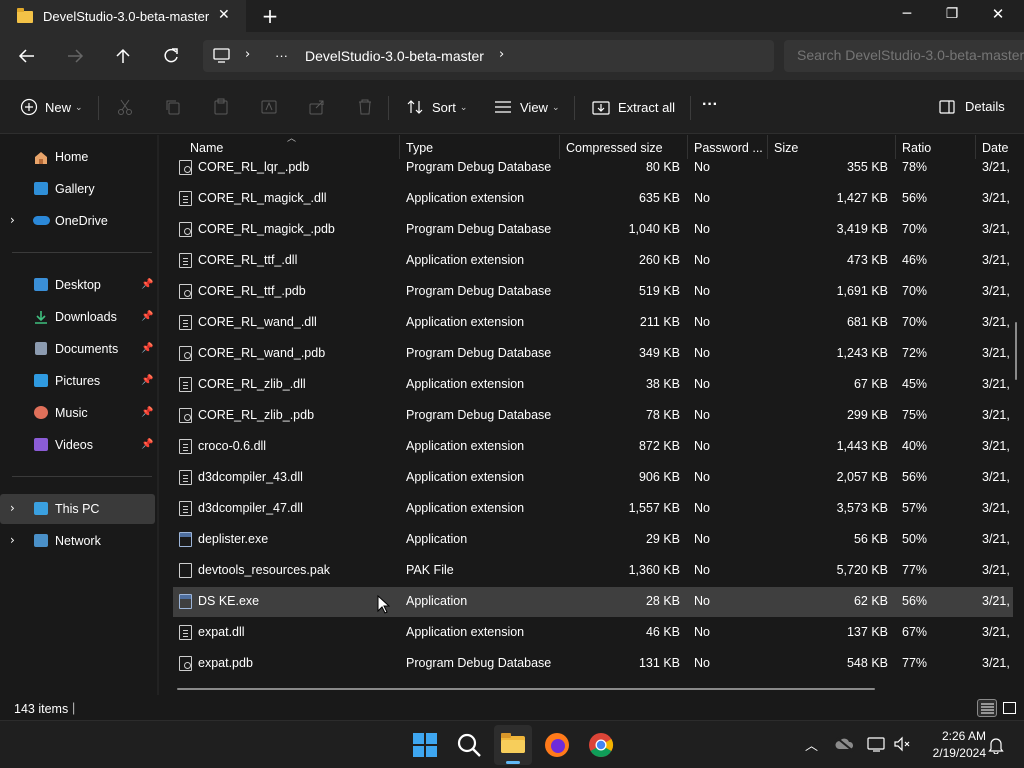  I want to click on new-tab-button: +, so click(270, 16).